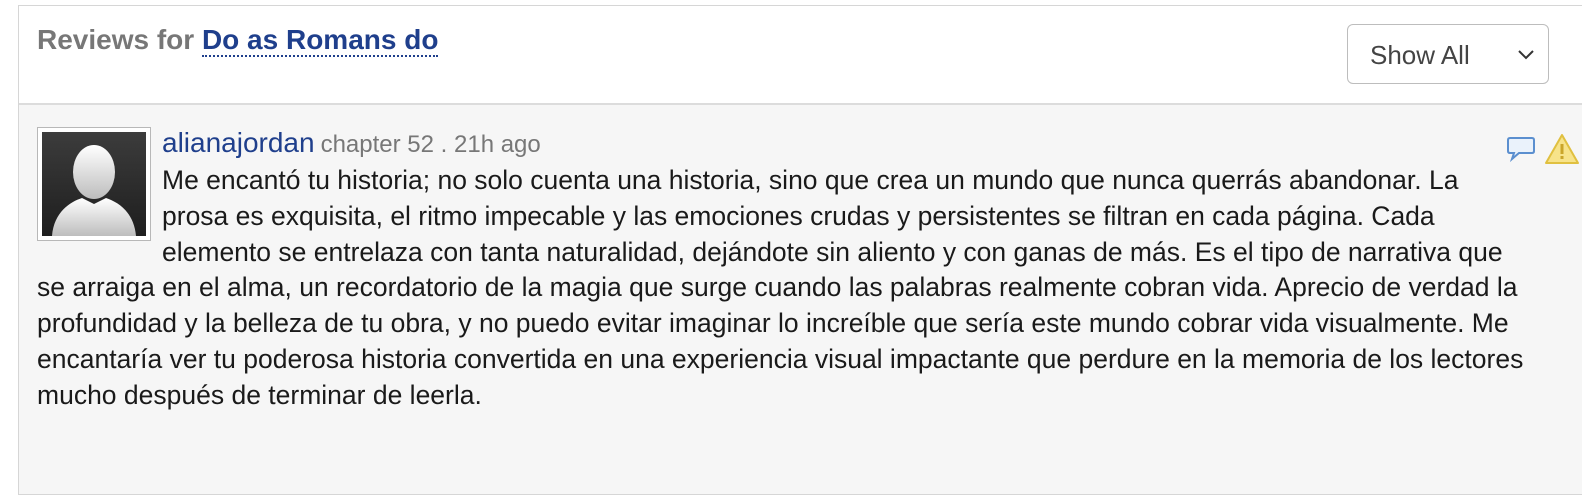 Image resolution: width=1582 pixels, height=504 pixels. I want to click on page-title: Reviews for Do as Romans do, so click(238, 40).